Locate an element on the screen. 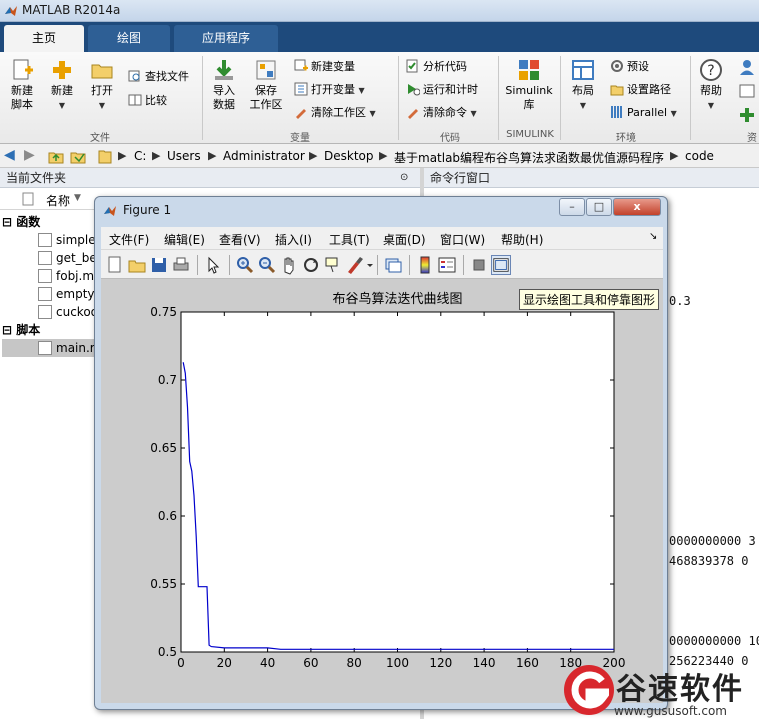 The image size is (759, 719). rotate-icon is located at coordinates (311, 265).